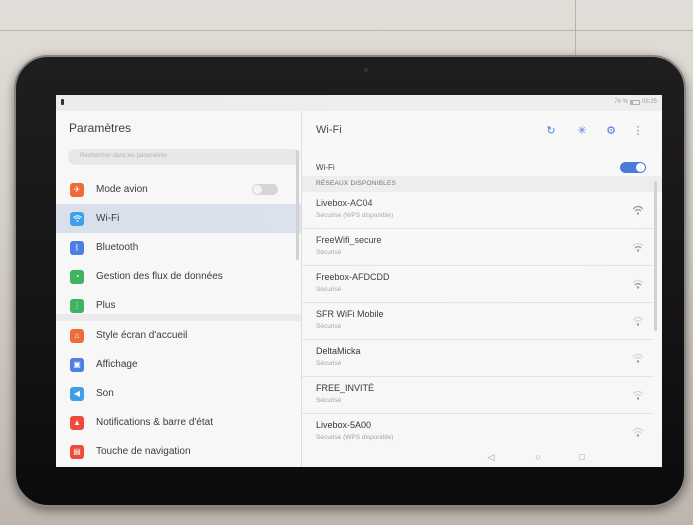 The width and height of the screenshot is (693, 525). I want to click on network-list-scrollbar, so click(655, 256).